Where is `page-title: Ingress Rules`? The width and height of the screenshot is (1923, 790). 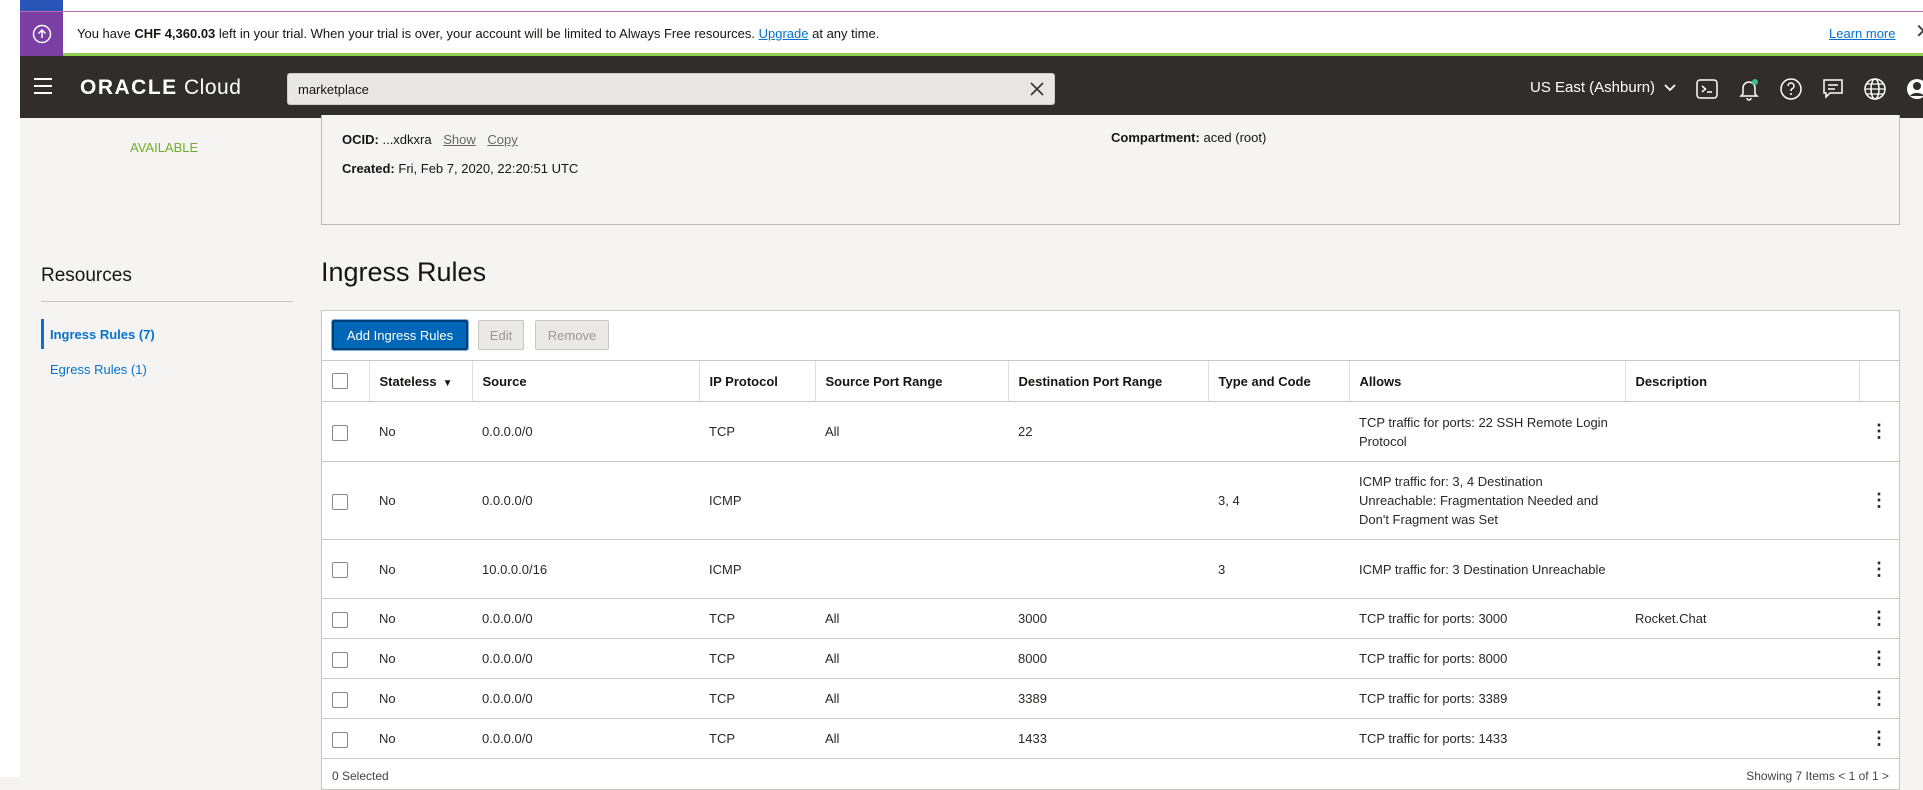
page-title: Ingress Rules is located at coordinates (404, 272).